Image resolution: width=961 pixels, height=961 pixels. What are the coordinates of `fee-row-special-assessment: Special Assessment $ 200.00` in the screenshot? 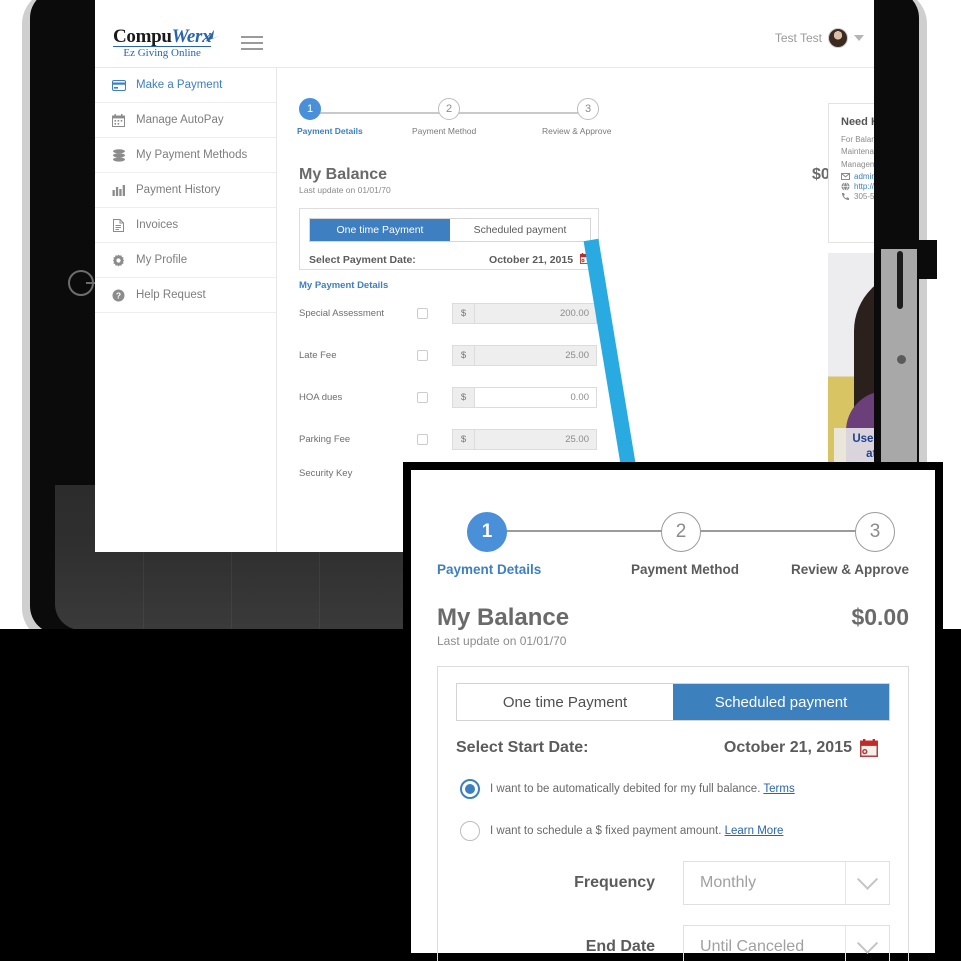 It's located at (454, 313).